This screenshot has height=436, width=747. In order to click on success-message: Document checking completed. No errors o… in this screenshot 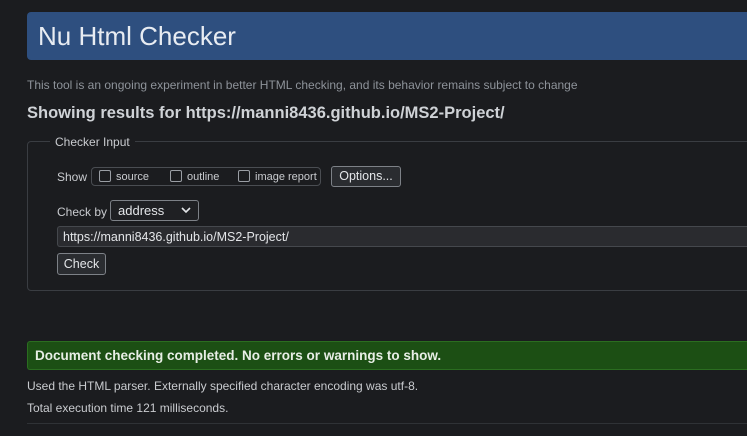, I will do `click(238, 355)`.